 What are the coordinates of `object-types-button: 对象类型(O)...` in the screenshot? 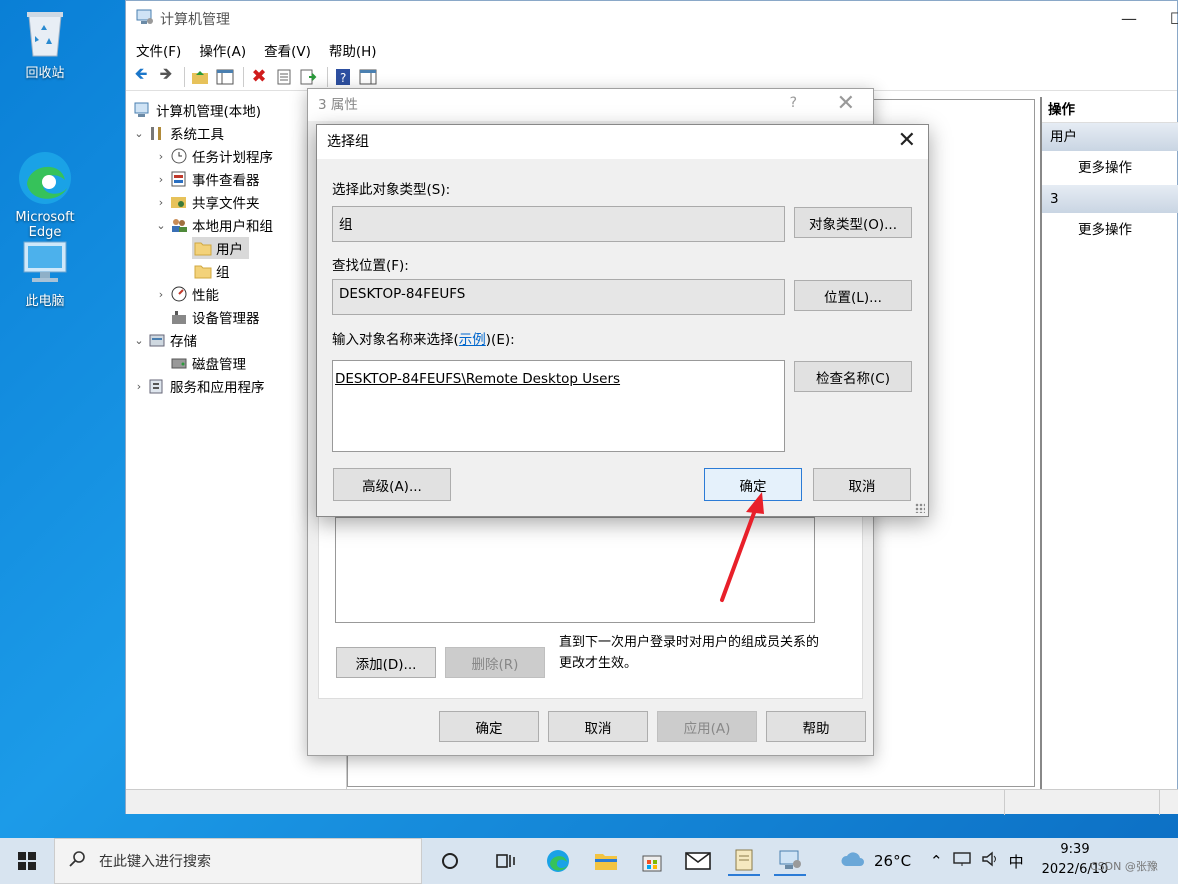 It's located at (853, 222).